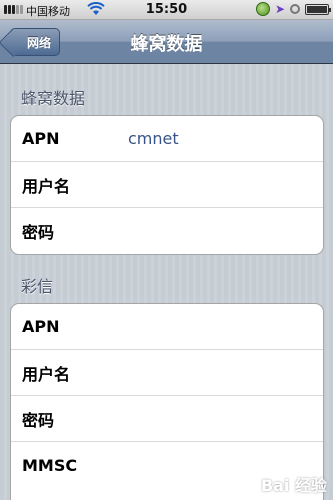 The width and height of the screenshot is (333, 500). What do you see at coordinates (279, 9) in the screenshot?
I see `location-arrow-icon: ➤` at bounding box center [279, 9].